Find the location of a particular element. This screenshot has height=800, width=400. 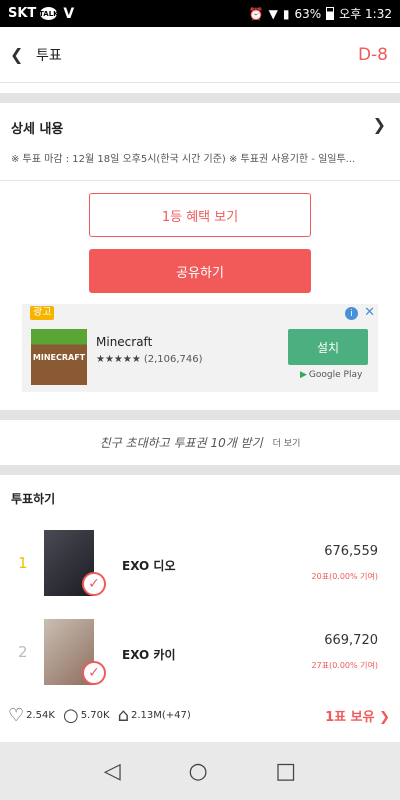

back-icon: ◁ is located at coordinates (112, 771).